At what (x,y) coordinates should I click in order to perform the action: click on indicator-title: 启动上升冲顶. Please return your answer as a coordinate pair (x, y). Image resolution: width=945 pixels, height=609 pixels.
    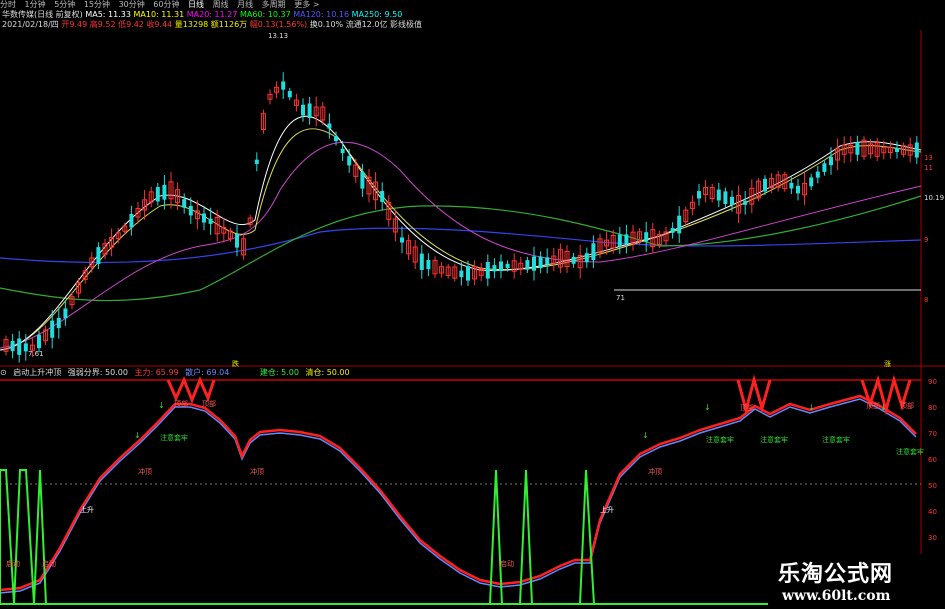
    Looking at the image, I should click on (37, 372).